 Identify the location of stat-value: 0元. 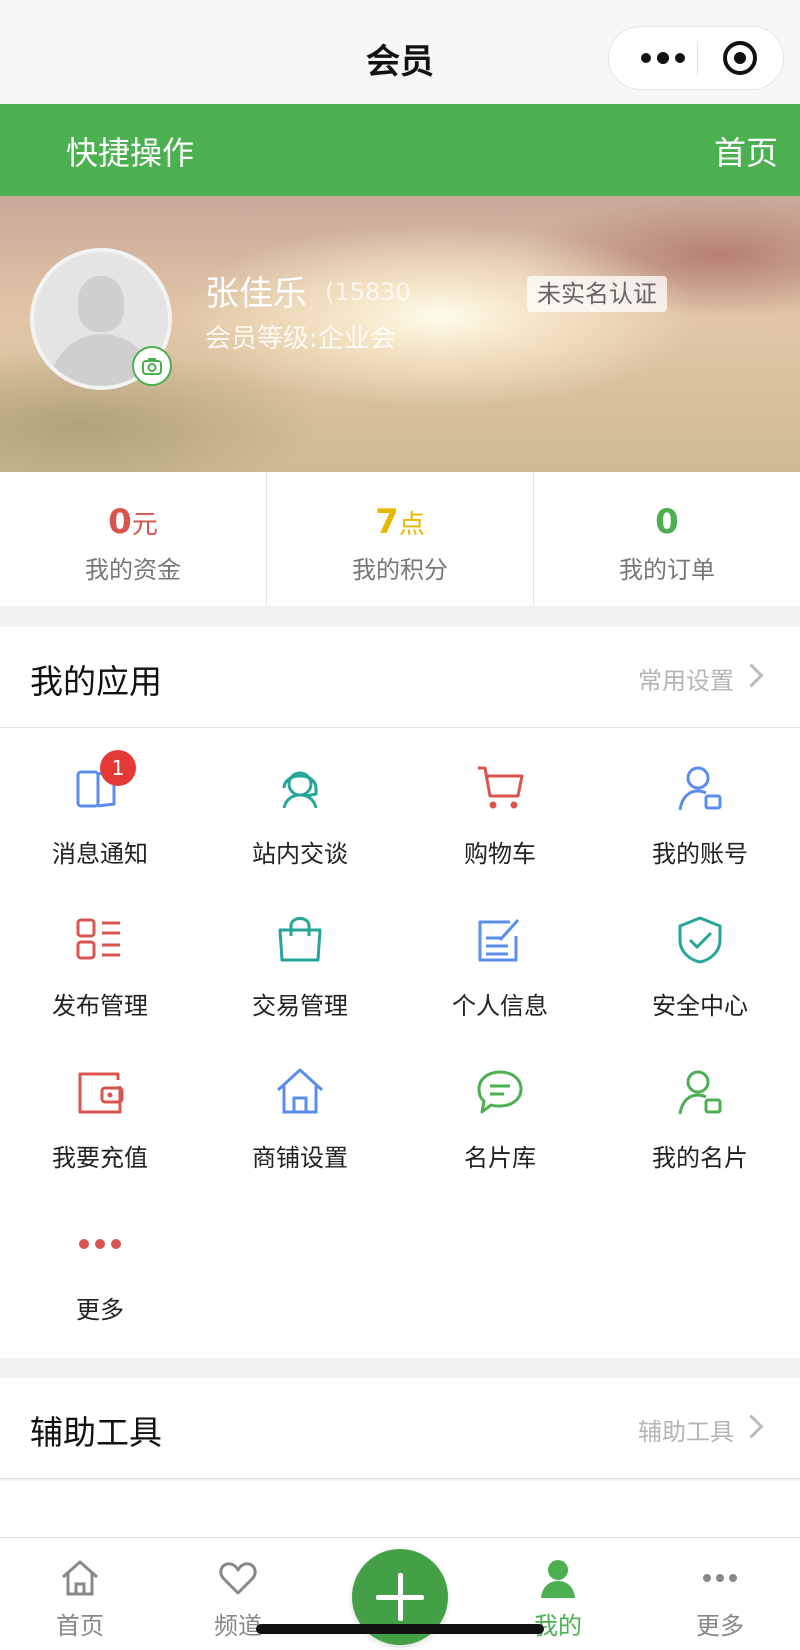
(133, 522).